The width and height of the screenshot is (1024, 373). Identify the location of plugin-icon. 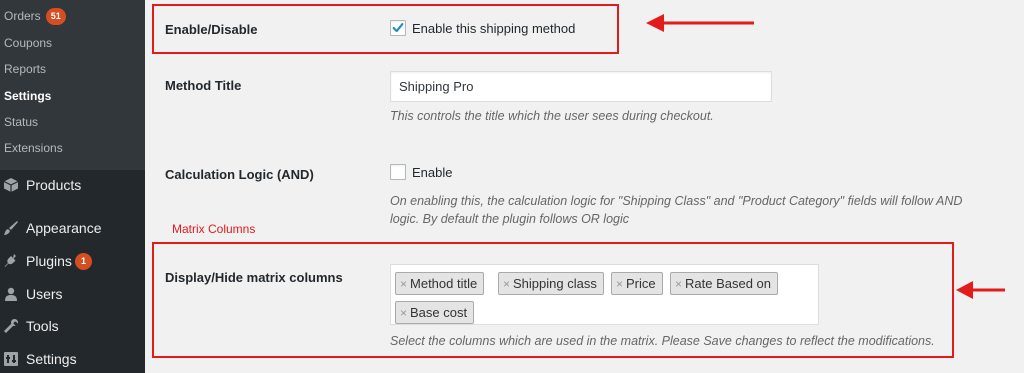
(10, 260).